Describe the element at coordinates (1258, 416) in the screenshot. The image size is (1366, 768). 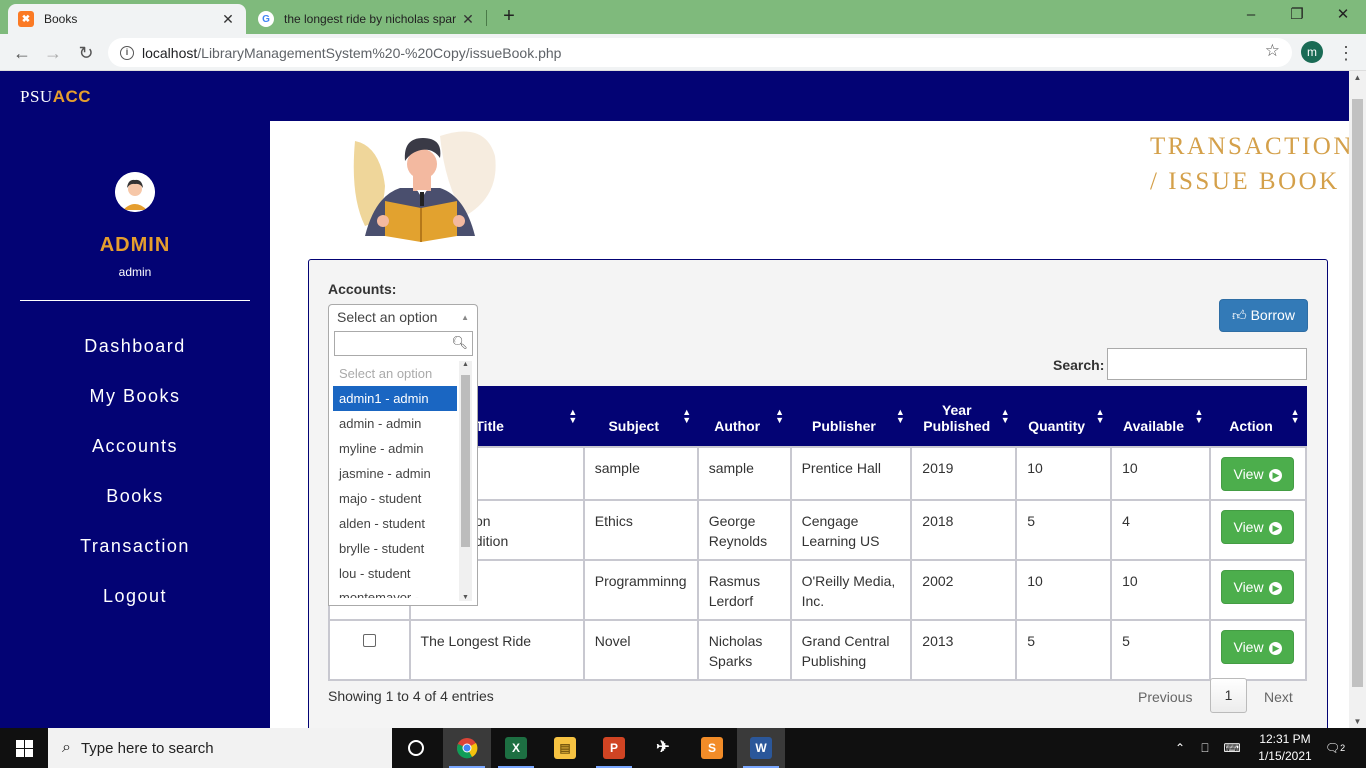
I see `column-header-action: Action ▲ ▼` at that location.